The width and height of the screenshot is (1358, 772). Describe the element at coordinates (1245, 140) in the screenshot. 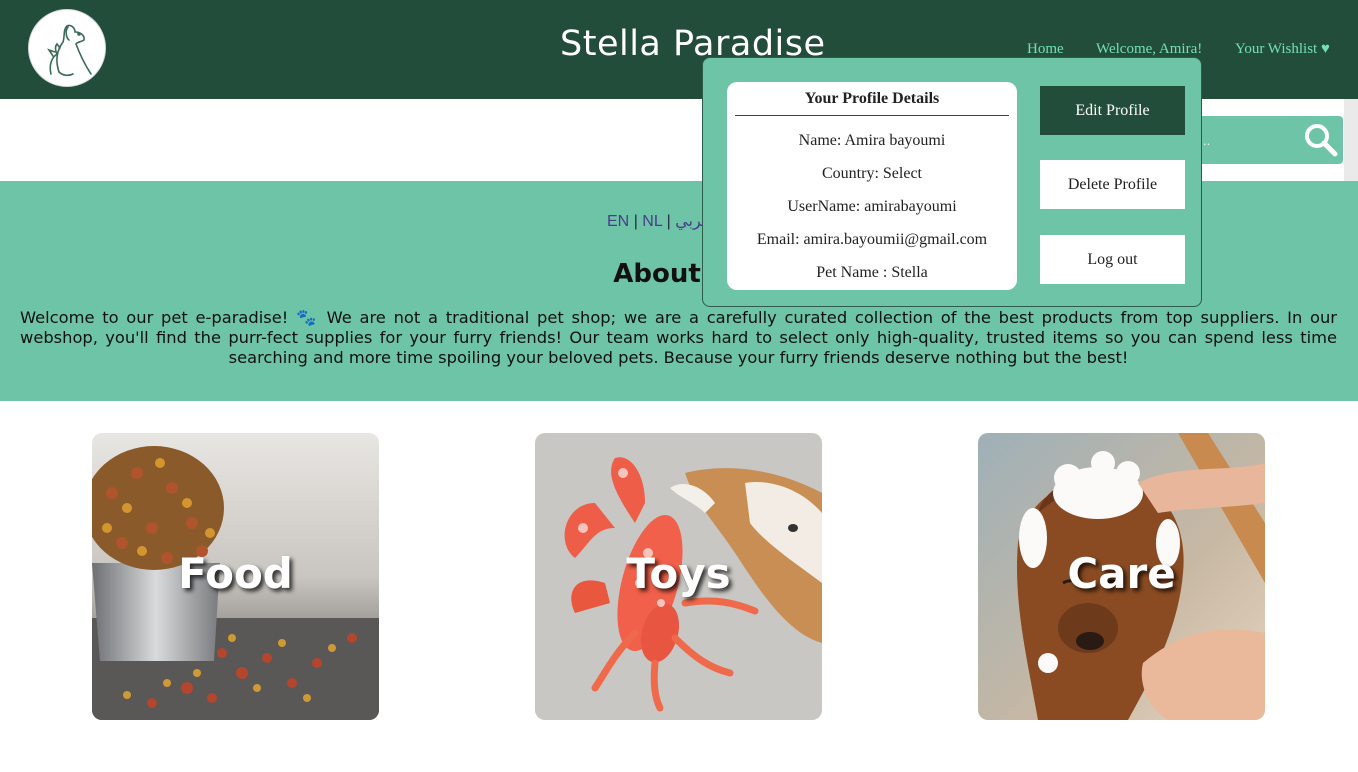

I see `search-input` at that location.